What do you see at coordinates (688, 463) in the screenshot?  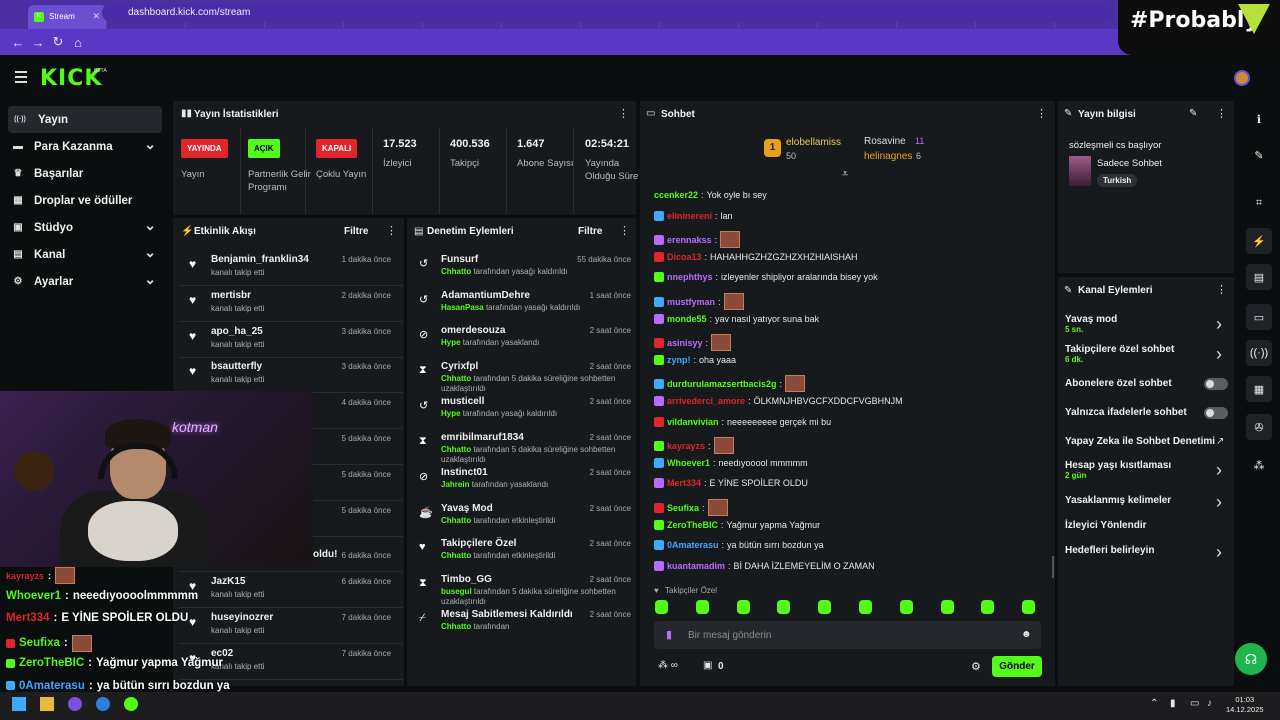 I see `chat-username: Whoever1` at bounding box center [688, 463].